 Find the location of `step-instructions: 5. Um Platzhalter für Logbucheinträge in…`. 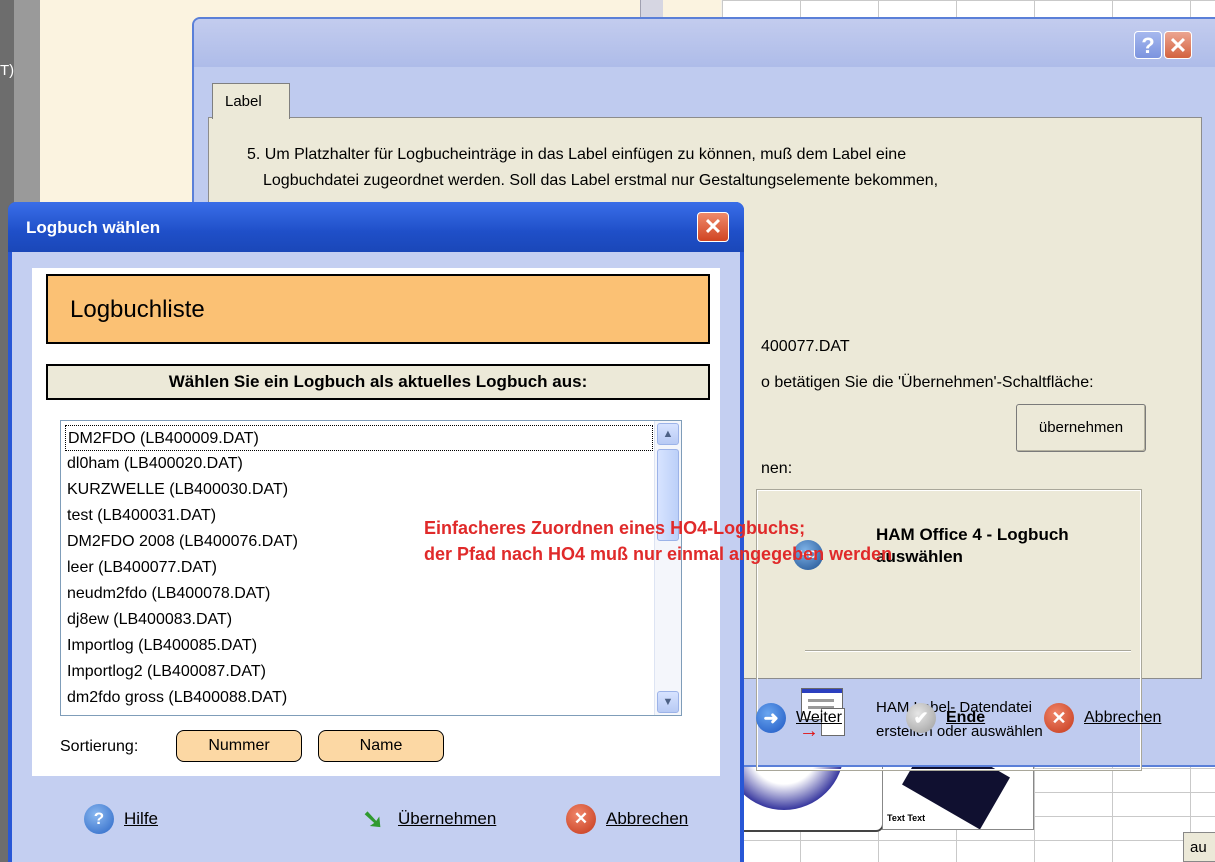

step-instructions: 5. Um Platzhalter für Logbucheinträge in… is located at coordinates (697, 168).